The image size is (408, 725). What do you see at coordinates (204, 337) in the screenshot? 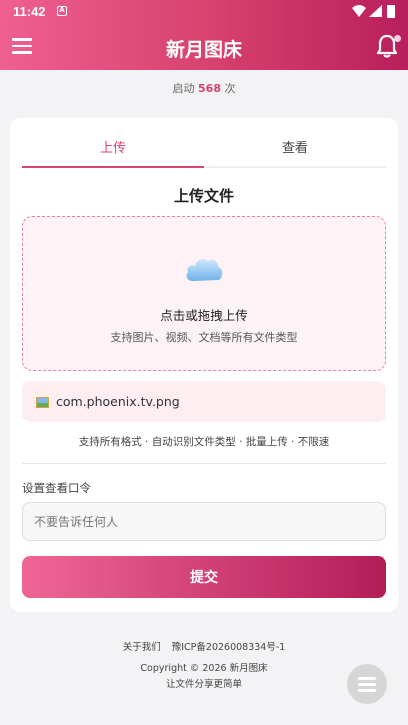
I see `dropzone-subtitle: 支持图片、视频、文档等所有文件类型` at bounding box center [204, 337].